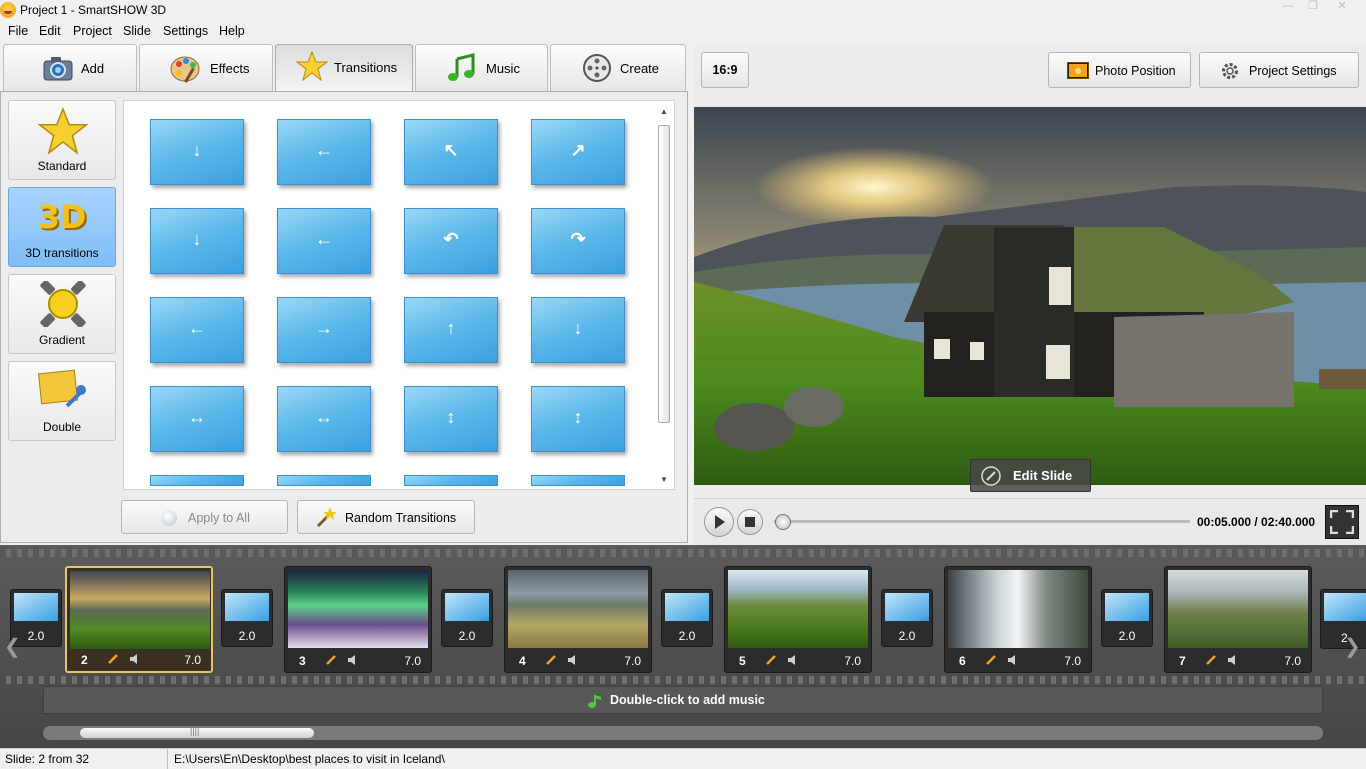  What do you see at coordinates (664, 113) in the screenshot?
I see `scroll-up-arrow-icon: ▲` at bounding box center [664, 113].